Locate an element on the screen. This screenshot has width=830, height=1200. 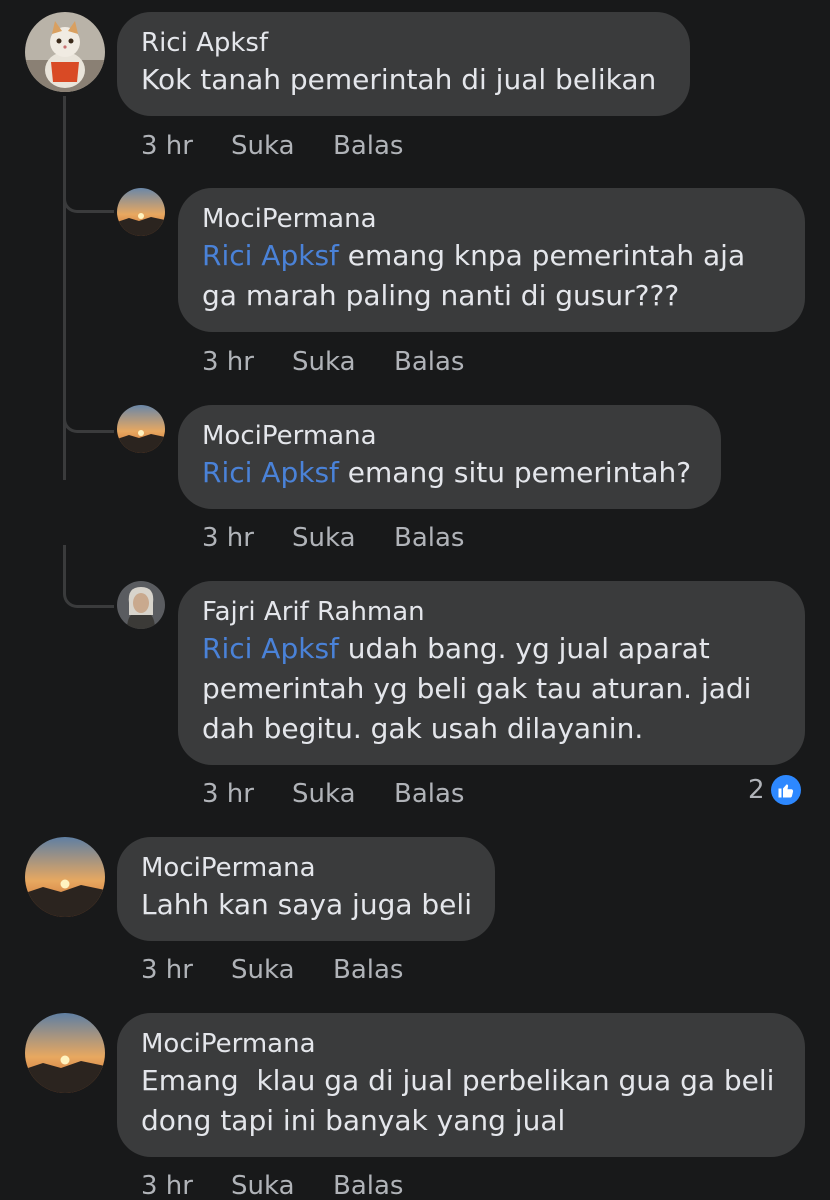
portrait-avatar-image is located at coordinates (141, 605).